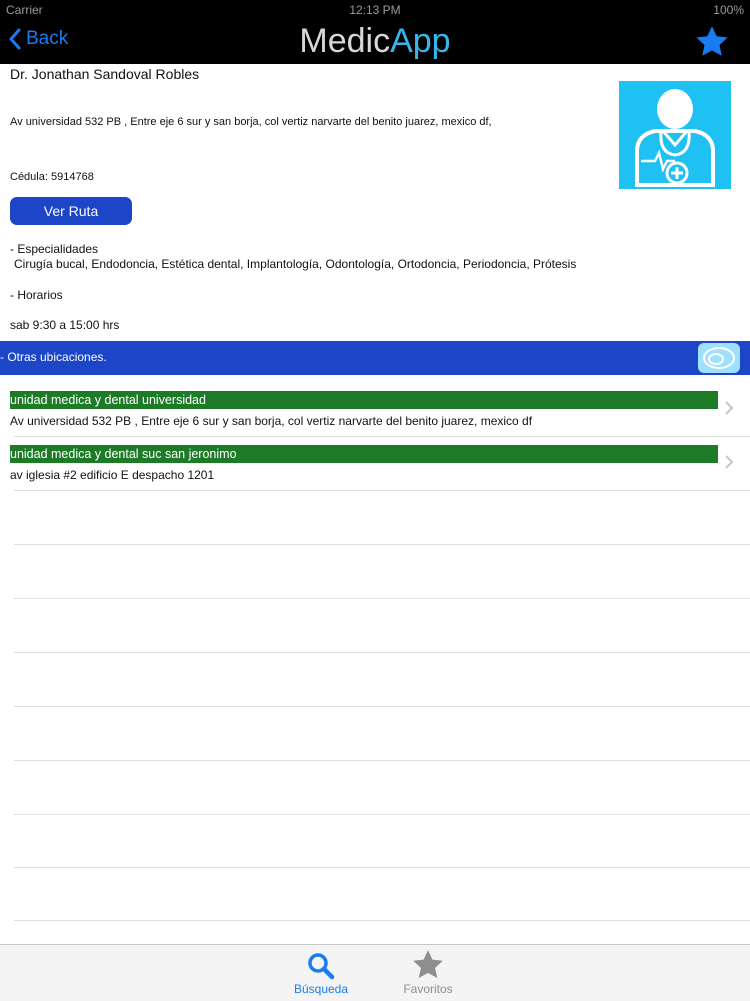  What do you see at coordinates (71, 211) in the screenshot?
I see `view-route-button: Ver Ruta` at bounding box center [71, 211].